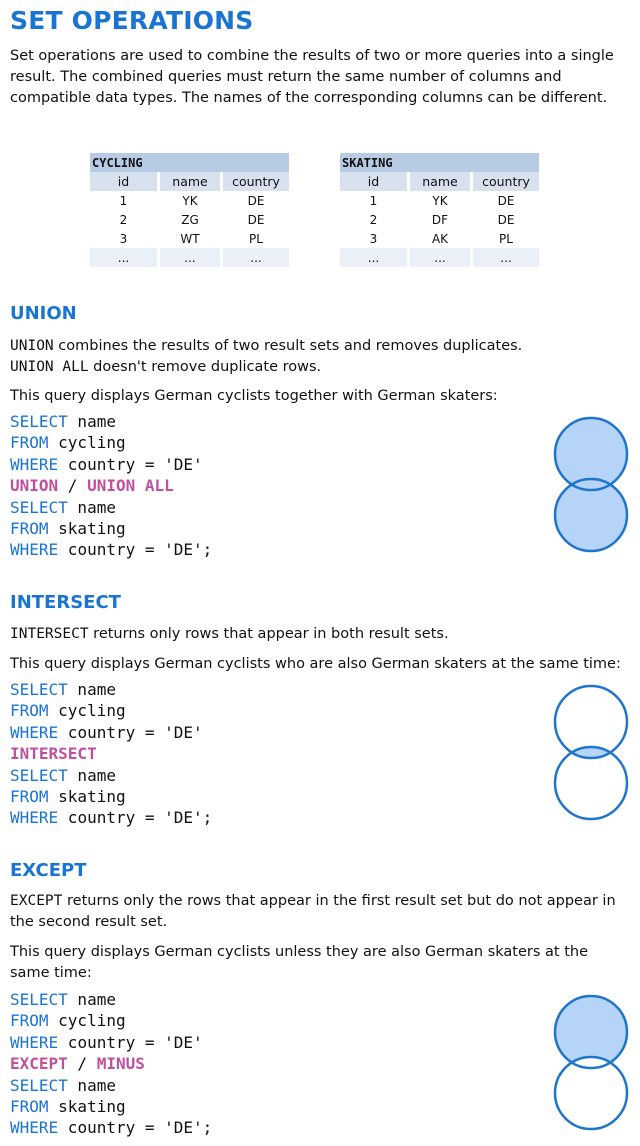  I want to click on table-cell: WT, so click(190, 238).